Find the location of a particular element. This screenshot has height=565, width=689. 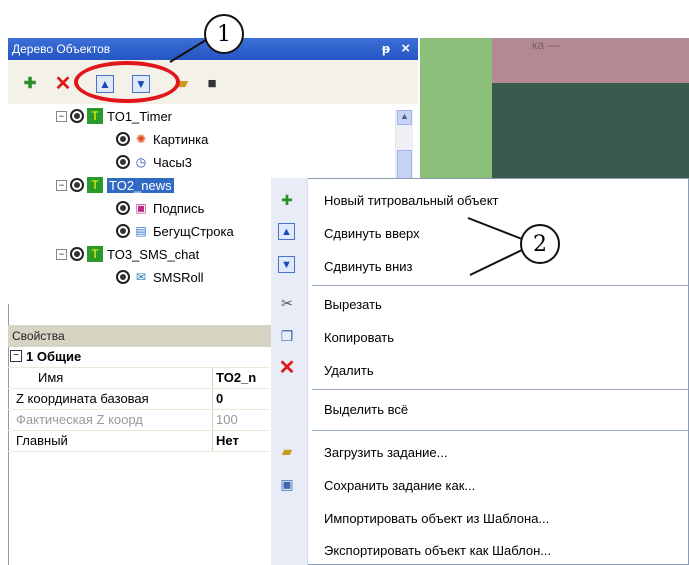

callout-2: 2 is located at coordinates (540, 244).